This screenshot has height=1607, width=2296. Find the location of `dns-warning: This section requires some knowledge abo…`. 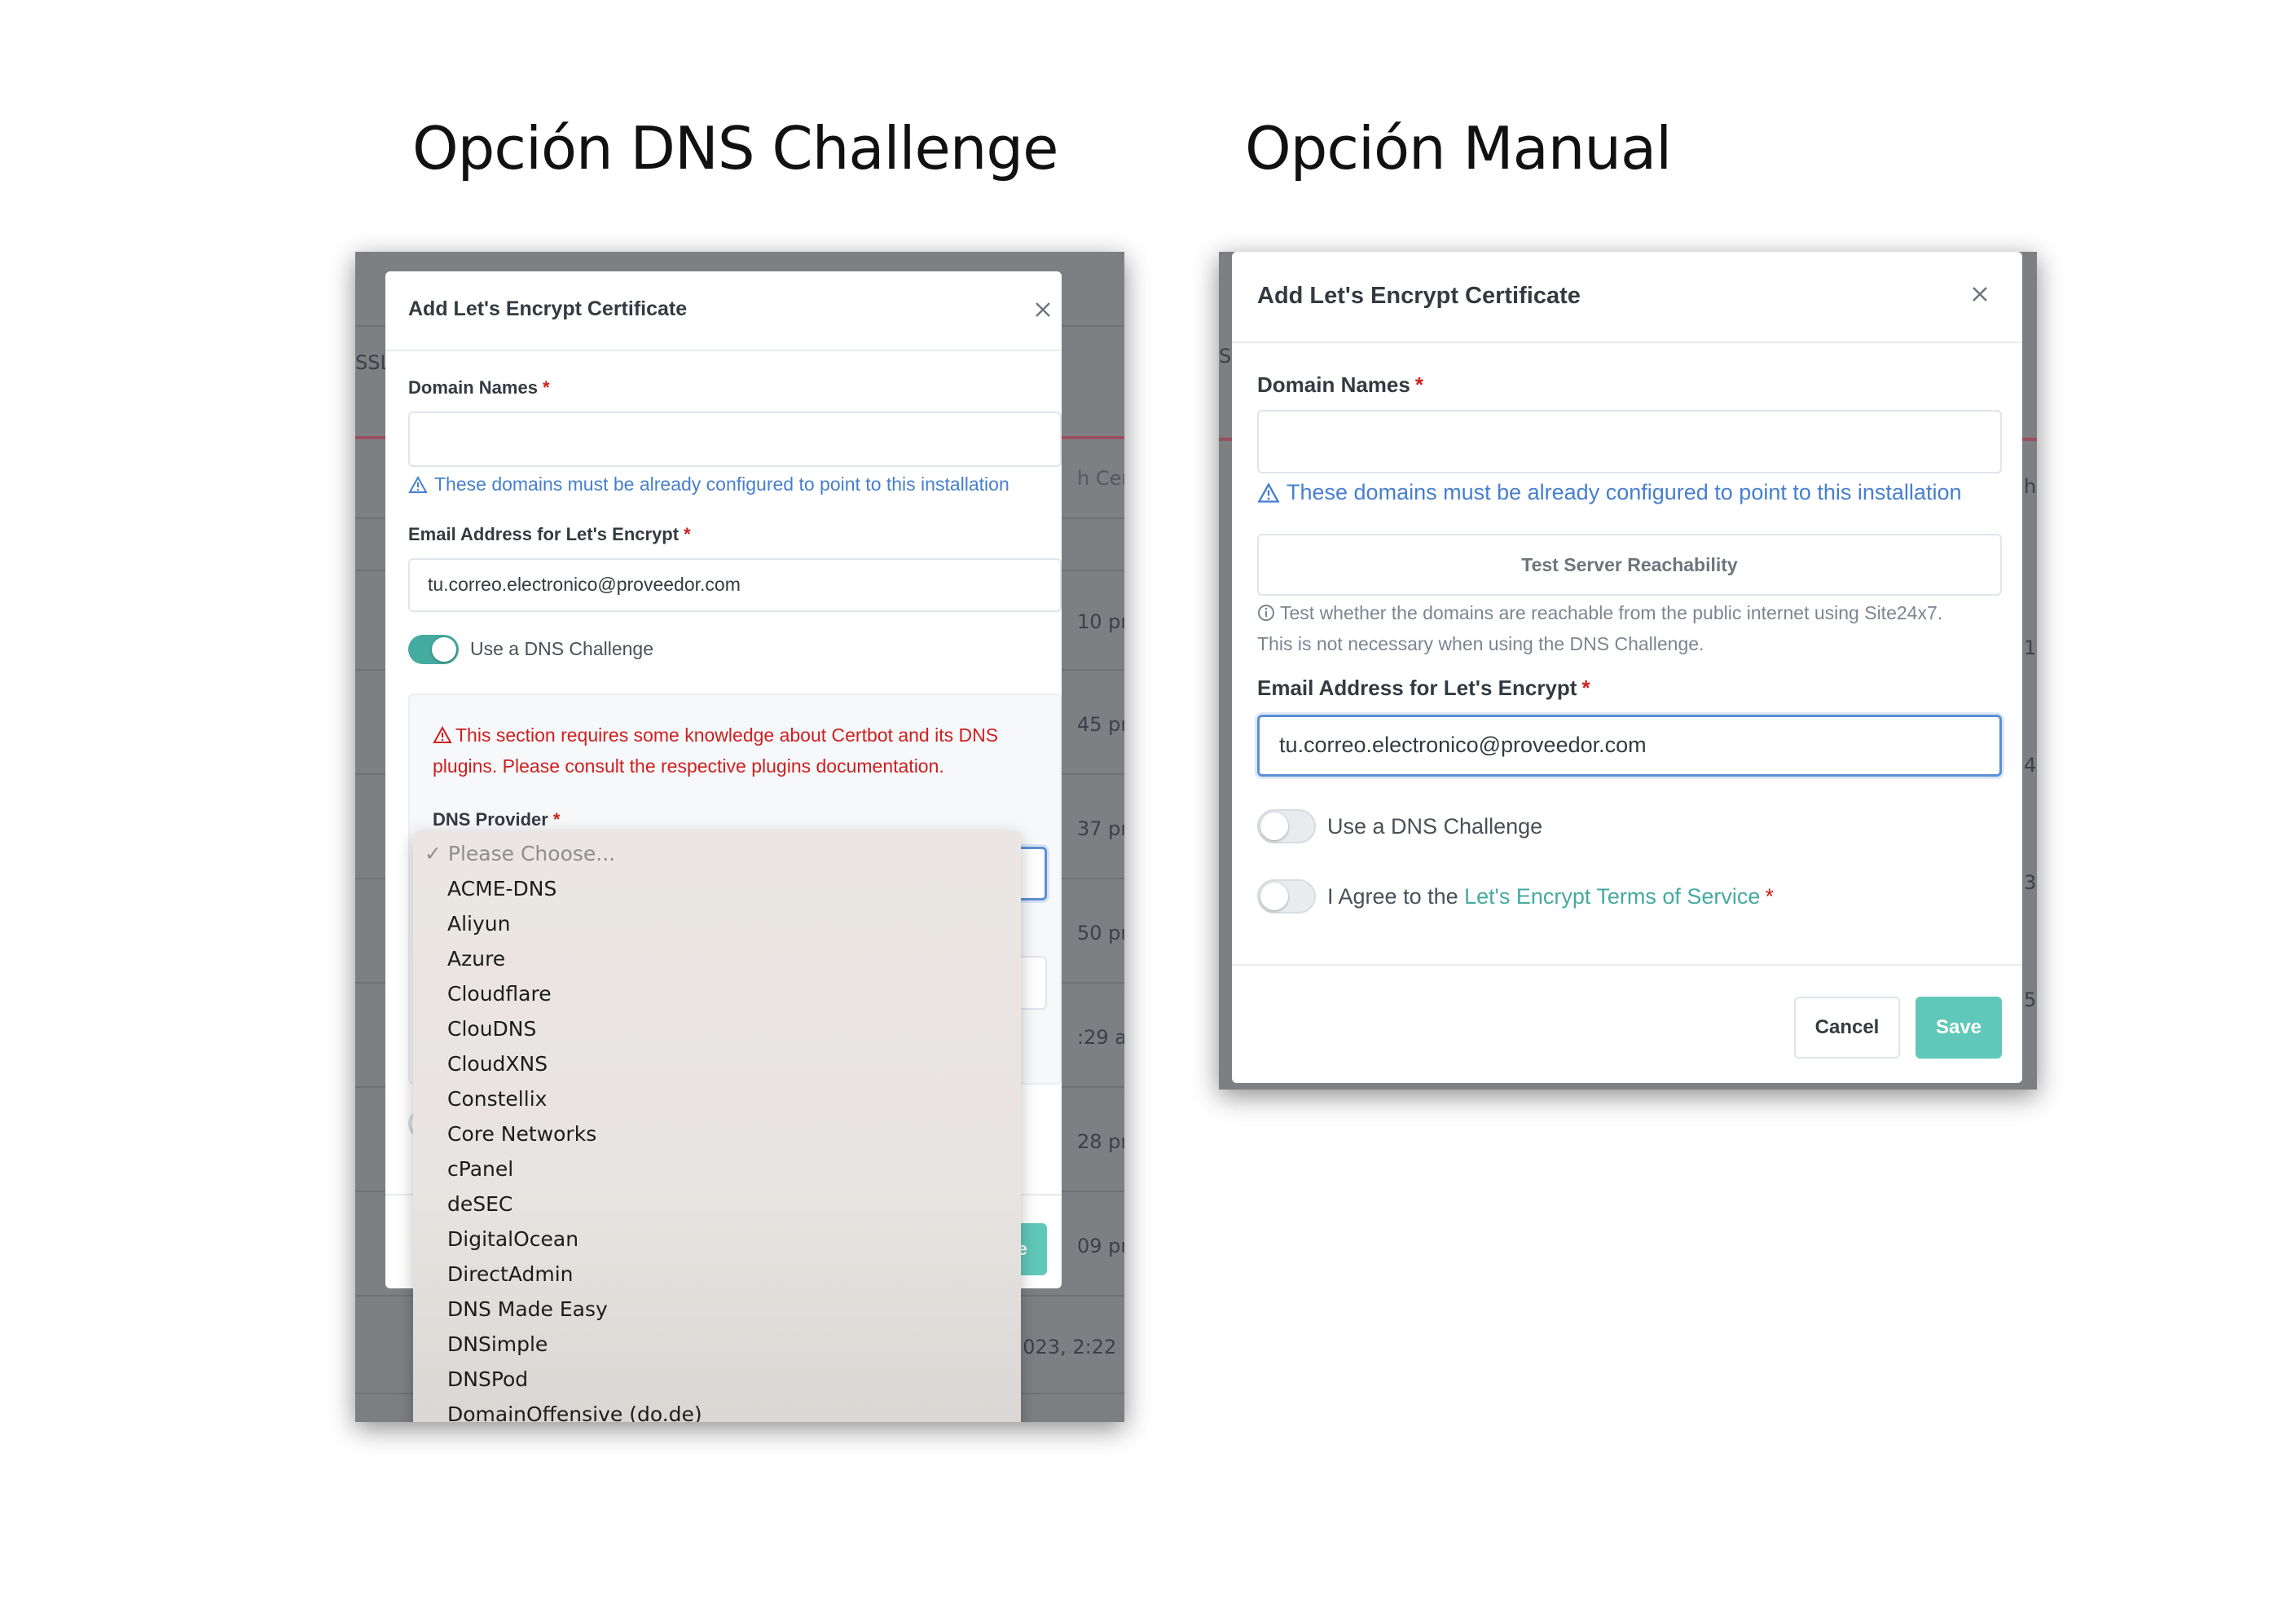

dns-warning: This section requires some knowledge abo… is located at coordinates (716, 750).